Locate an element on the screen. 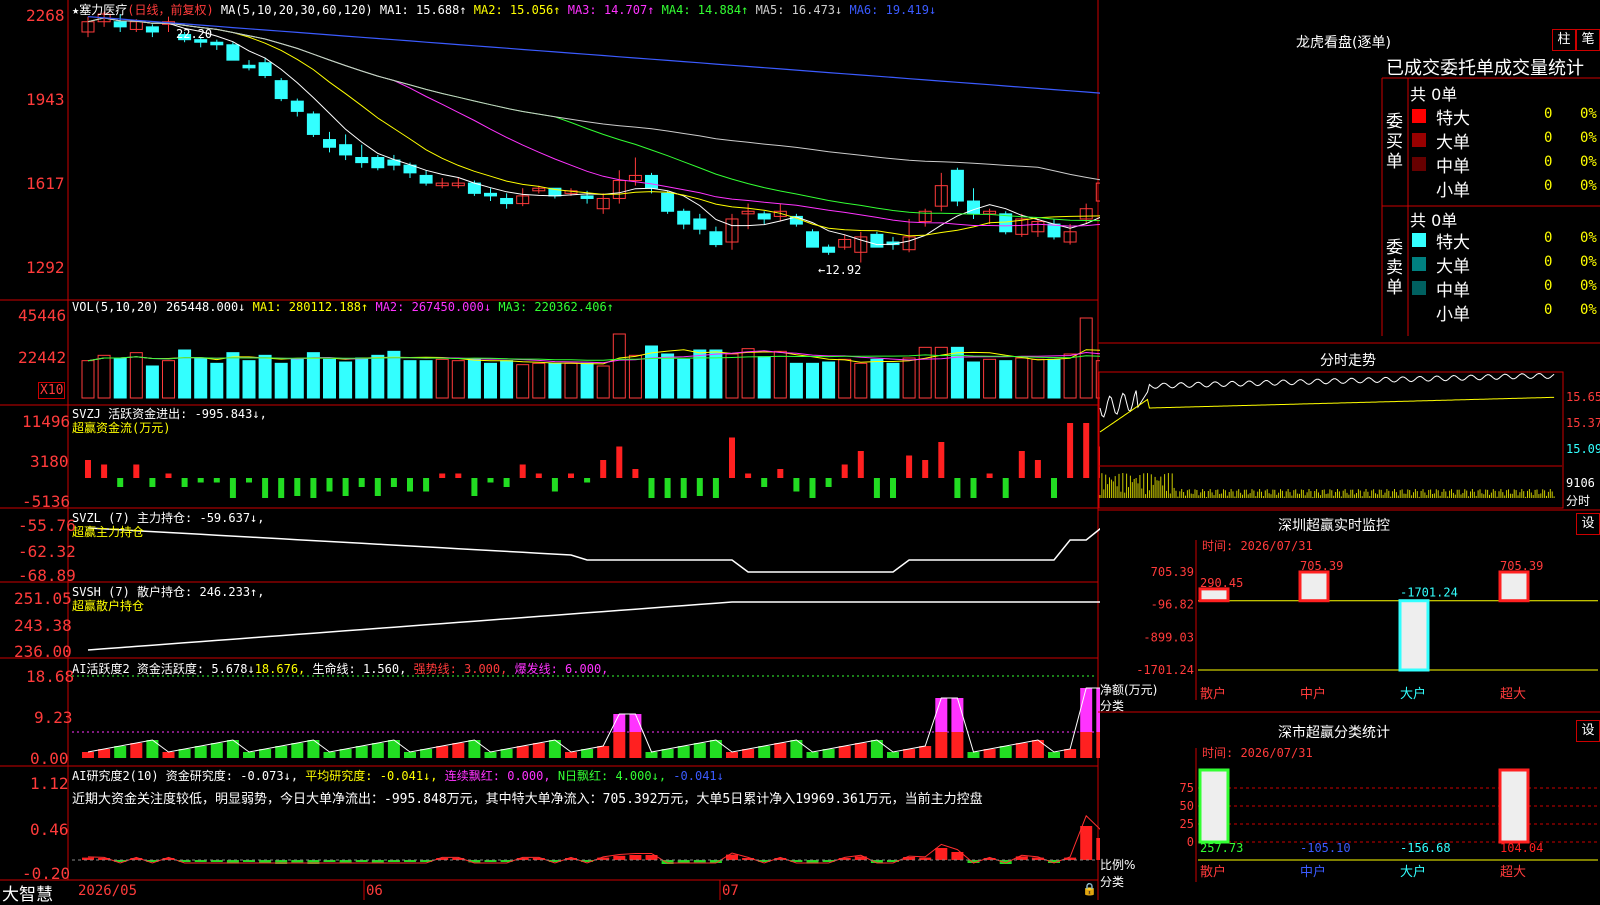  monitor-value-1: 705.39 is located at coordinates (1321, 566).